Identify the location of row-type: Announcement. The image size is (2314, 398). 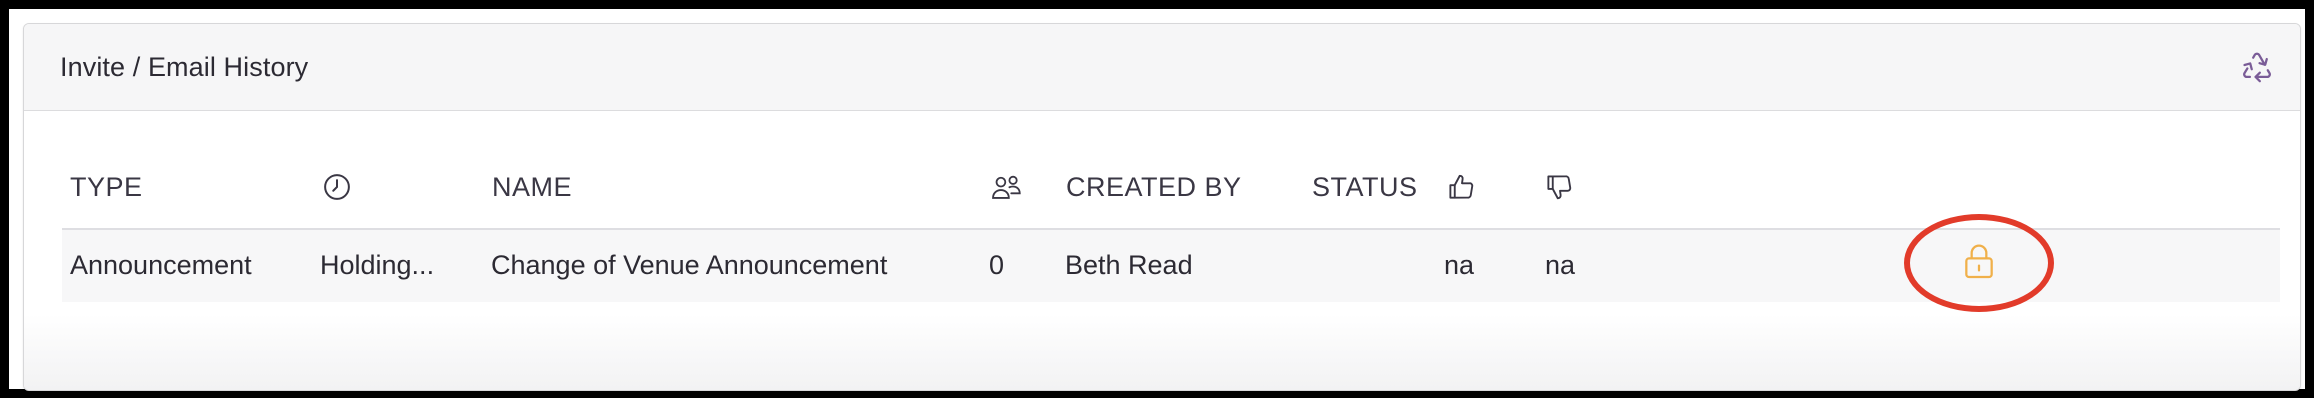
(161, 265).